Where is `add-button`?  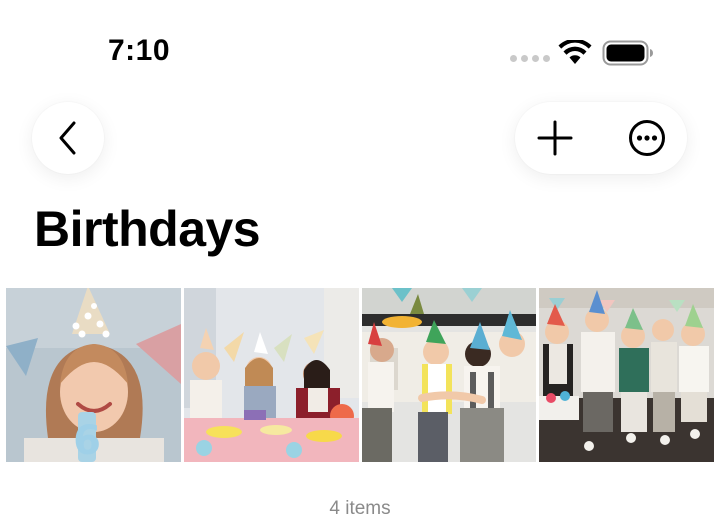 add-button is located at coordinates (555, 138).